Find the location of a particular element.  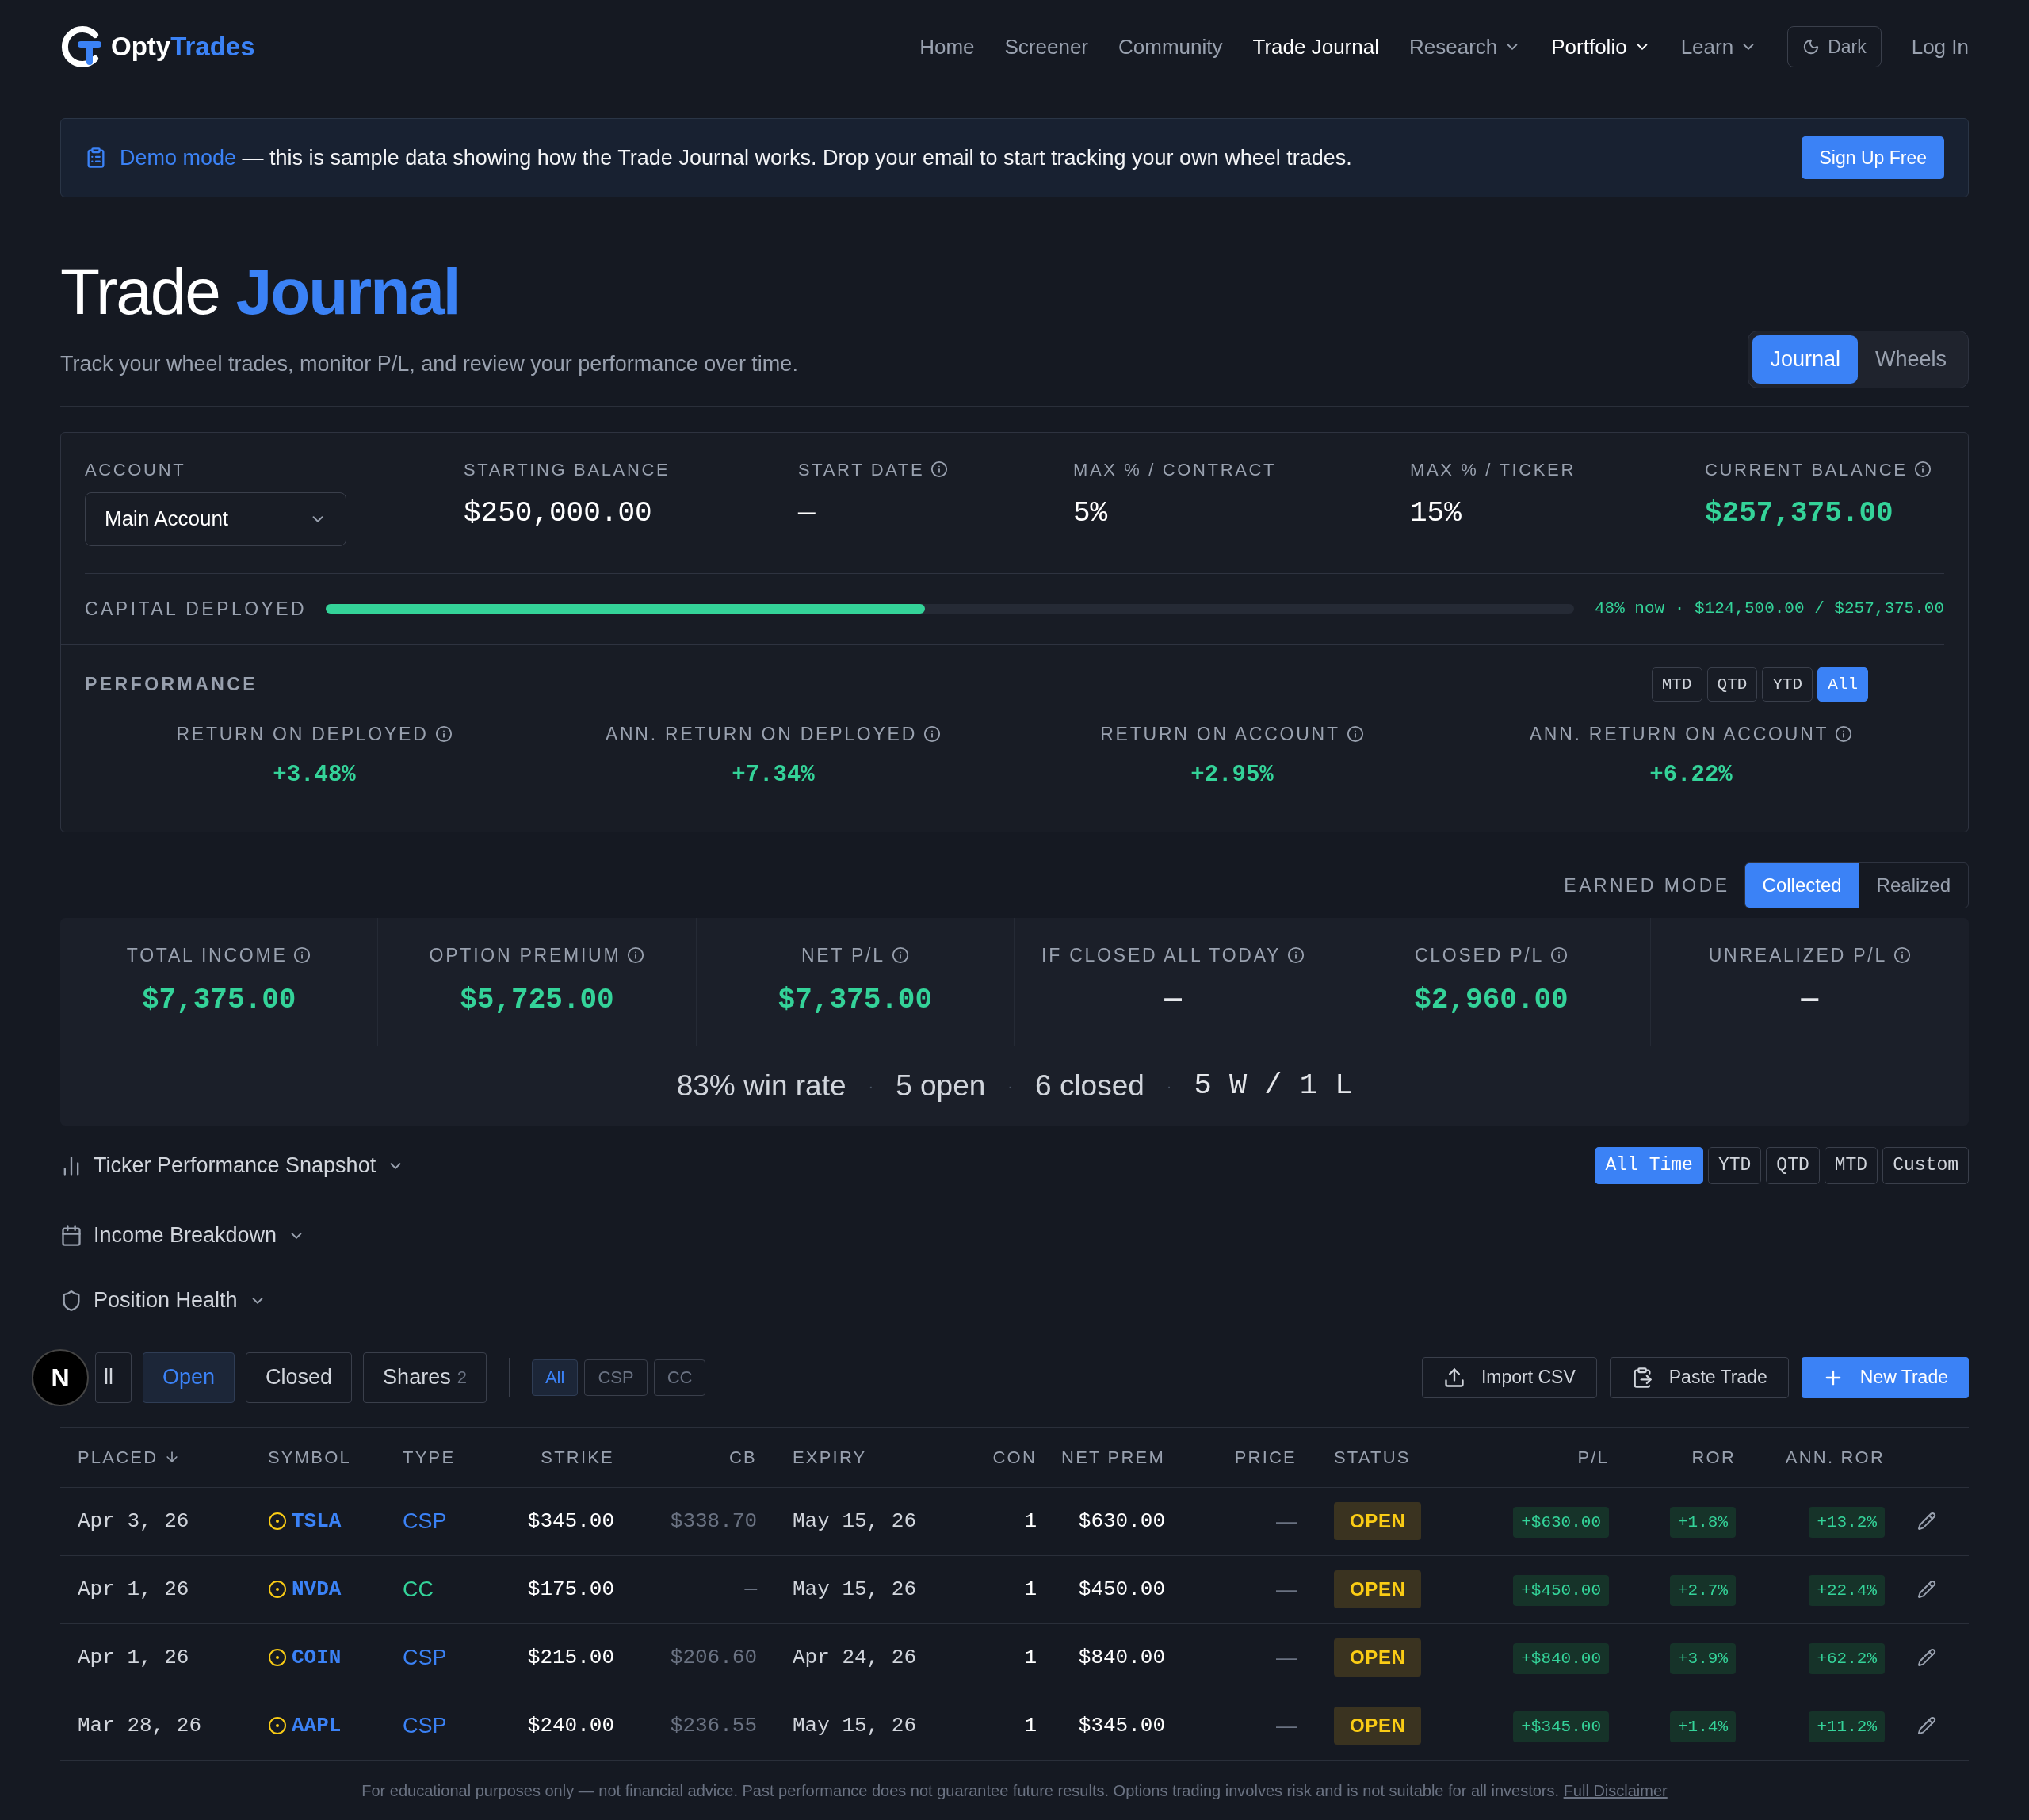

column-header: PRICE is located at coordinates (1231, 1456).